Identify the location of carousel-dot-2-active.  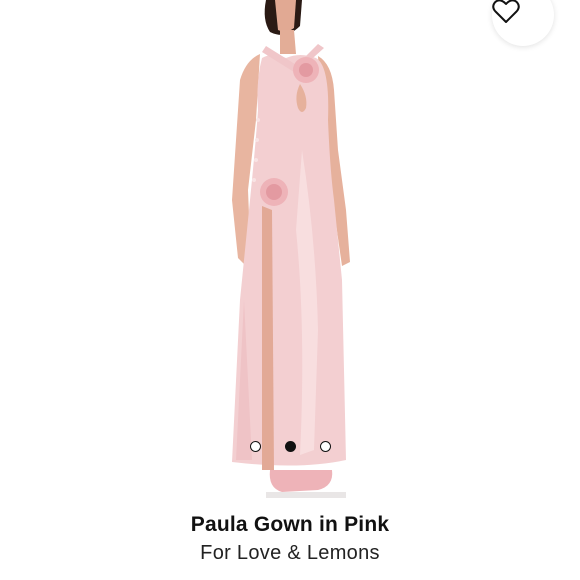
(290, 446).